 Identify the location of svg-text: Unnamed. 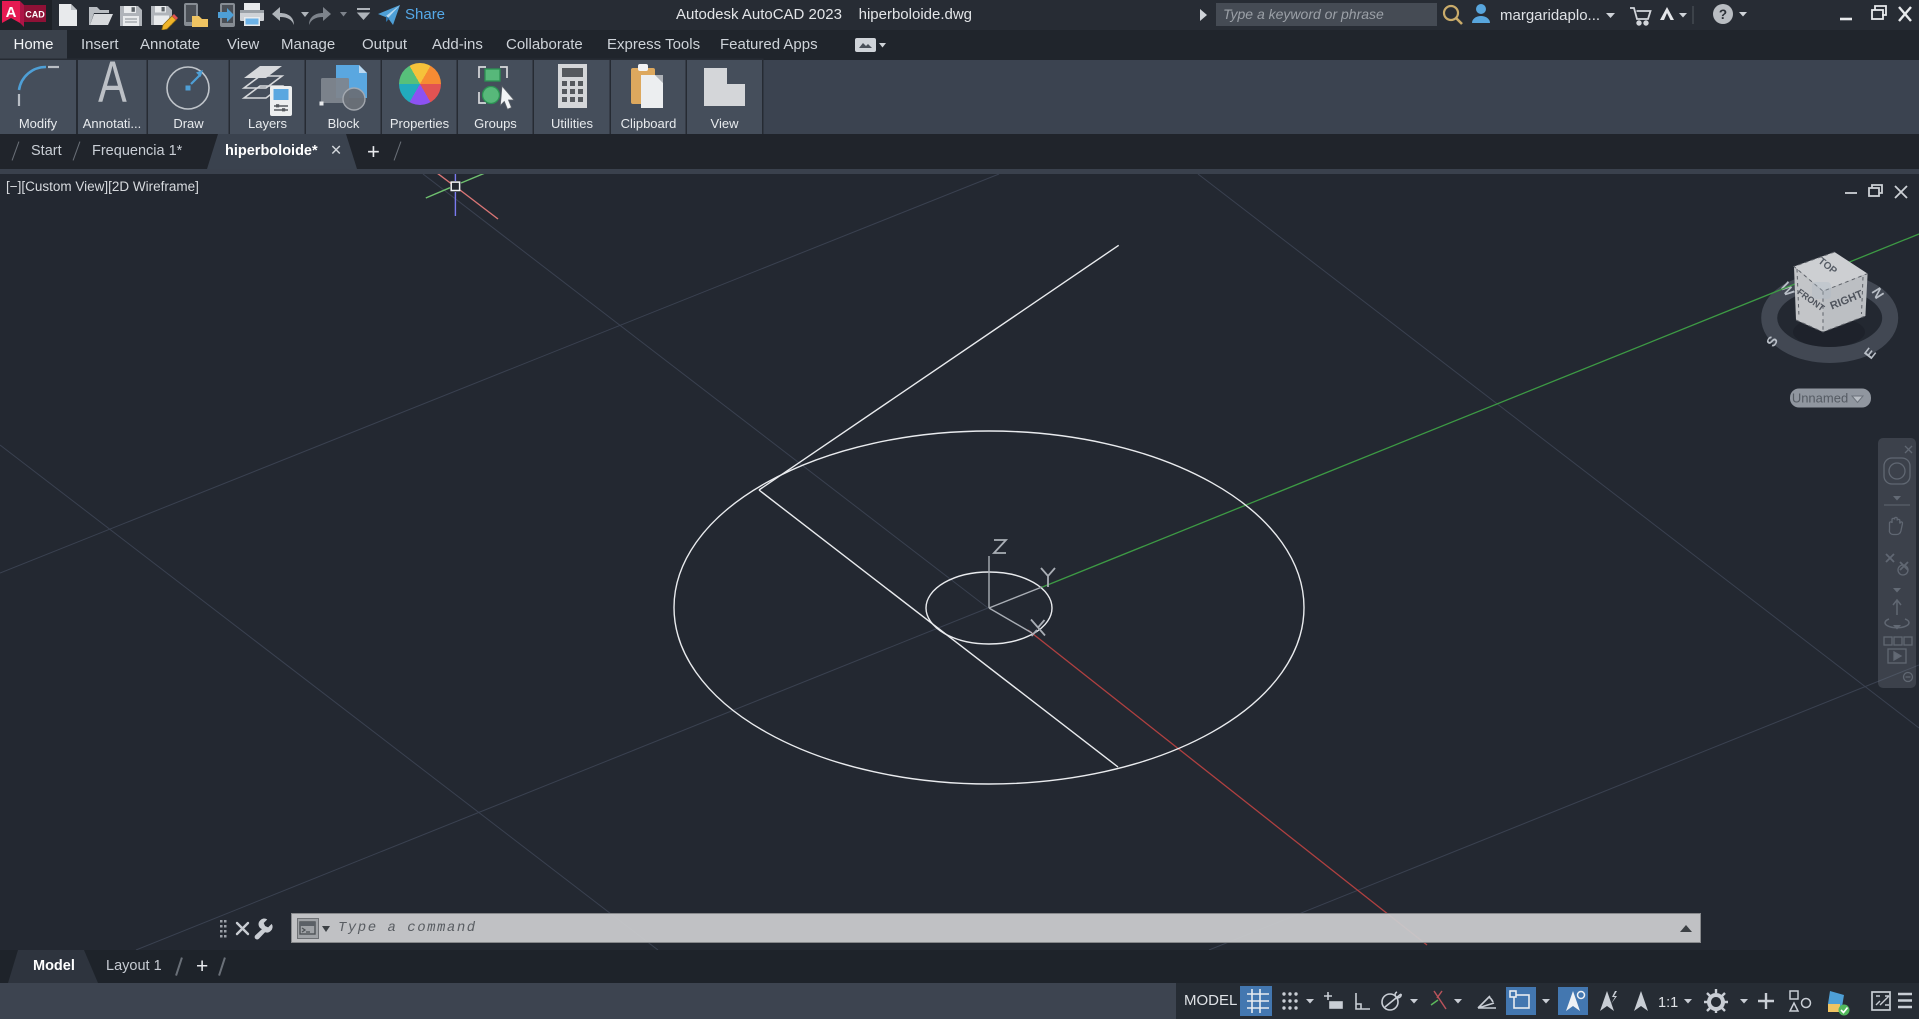
(1820, 398).